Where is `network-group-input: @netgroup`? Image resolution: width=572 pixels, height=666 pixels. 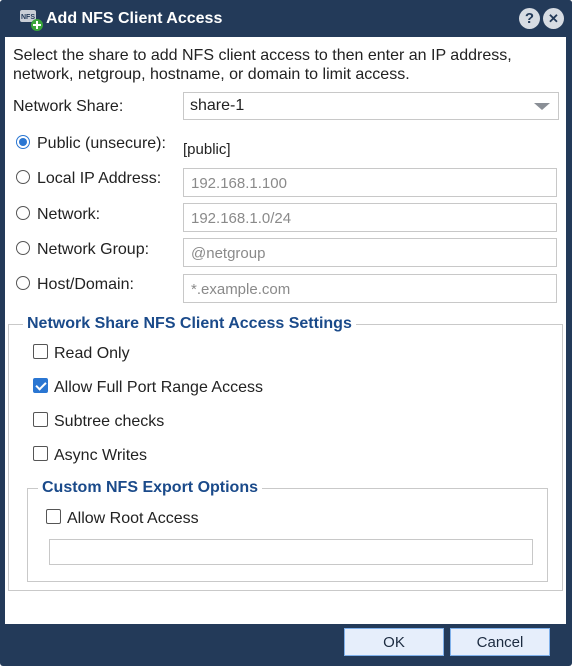
network-group-input: @netgroup is located at coordinates (370, 252).